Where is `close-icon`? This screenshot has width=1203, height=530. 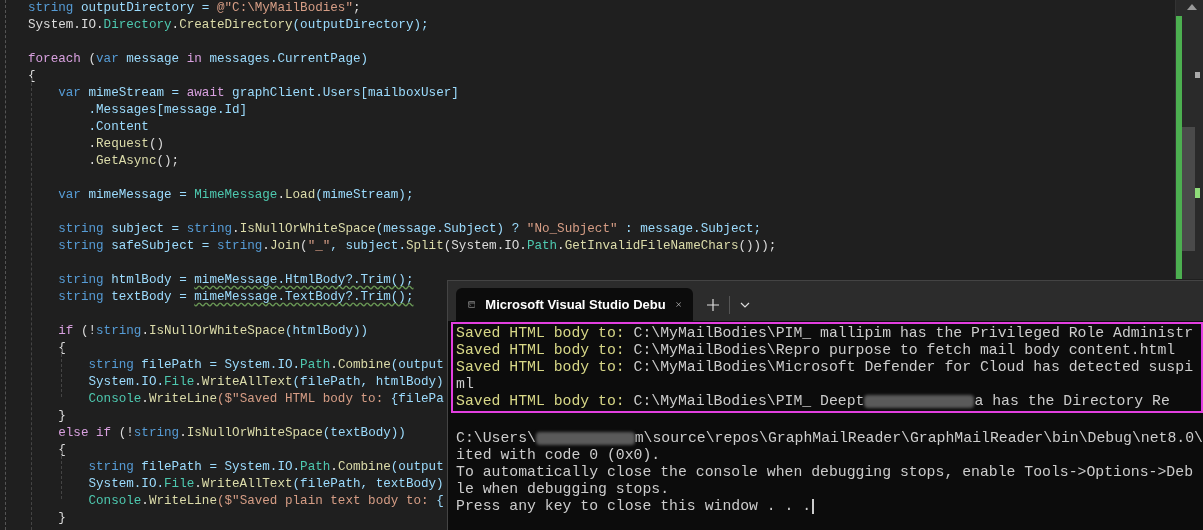
close-icon is located at coordinates (678, 304).